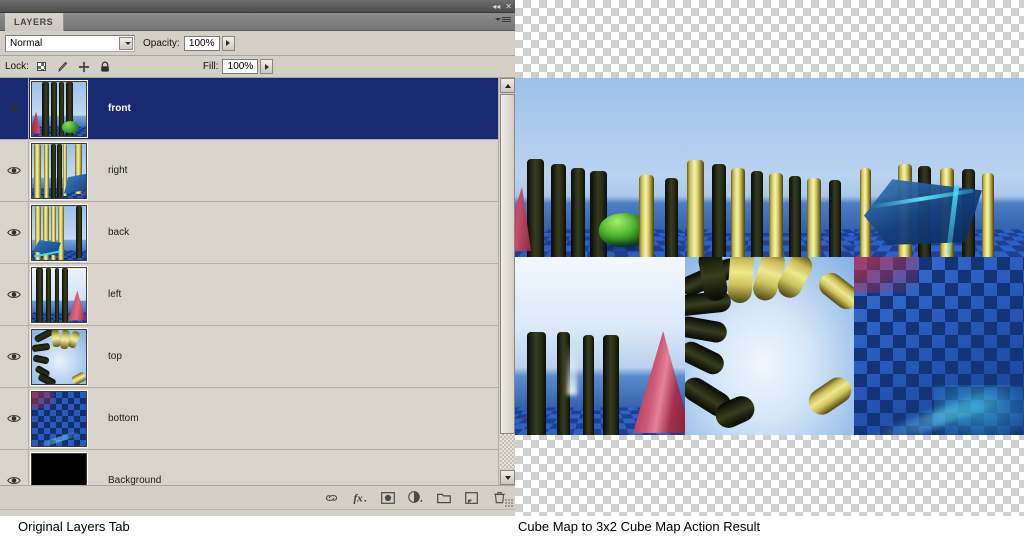 This screenshot has height=544, width=1024. What do you see at coordinates (507, 85) in the screenshot?
I see `scroll-up-button` at bounding box center [507, 85].